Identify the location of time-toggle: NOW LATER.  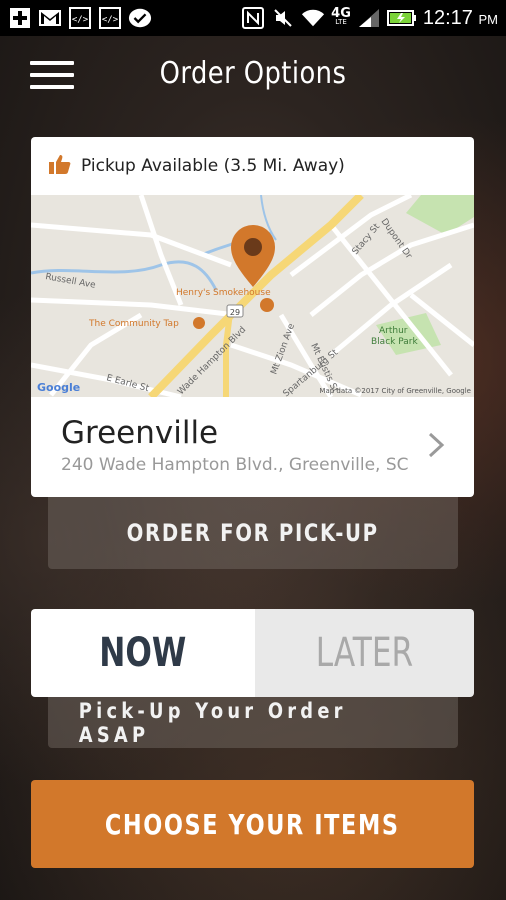
(252, 653).